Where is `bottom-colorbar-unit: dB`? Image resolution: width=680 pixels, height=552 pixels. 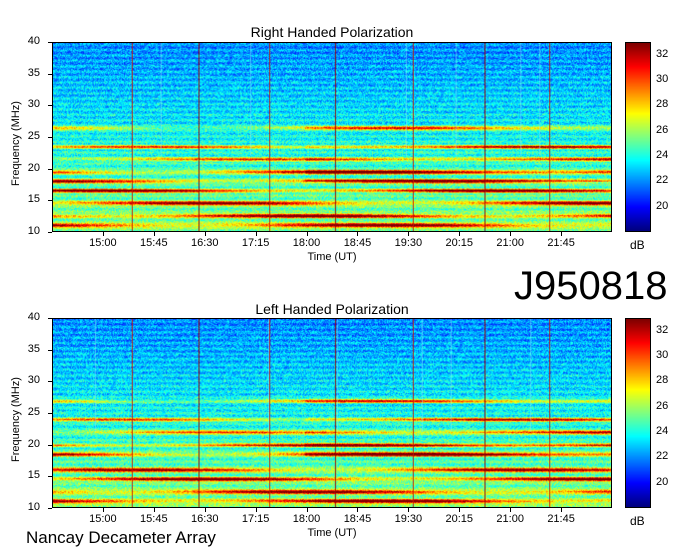 bottom-colorbar-unit: dB is located at coordinates (637, 521).